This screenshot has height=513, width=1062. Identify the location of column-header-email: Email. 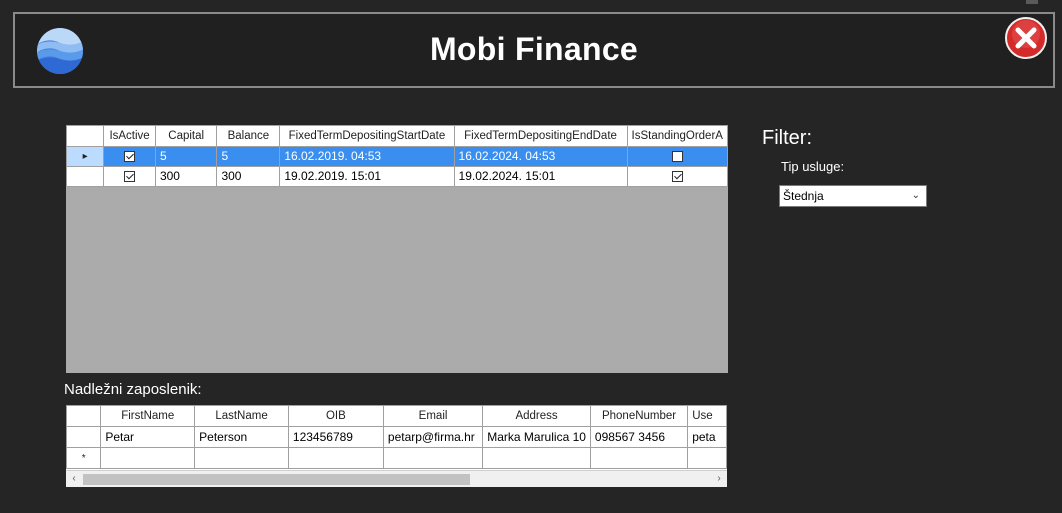
(433, 416).